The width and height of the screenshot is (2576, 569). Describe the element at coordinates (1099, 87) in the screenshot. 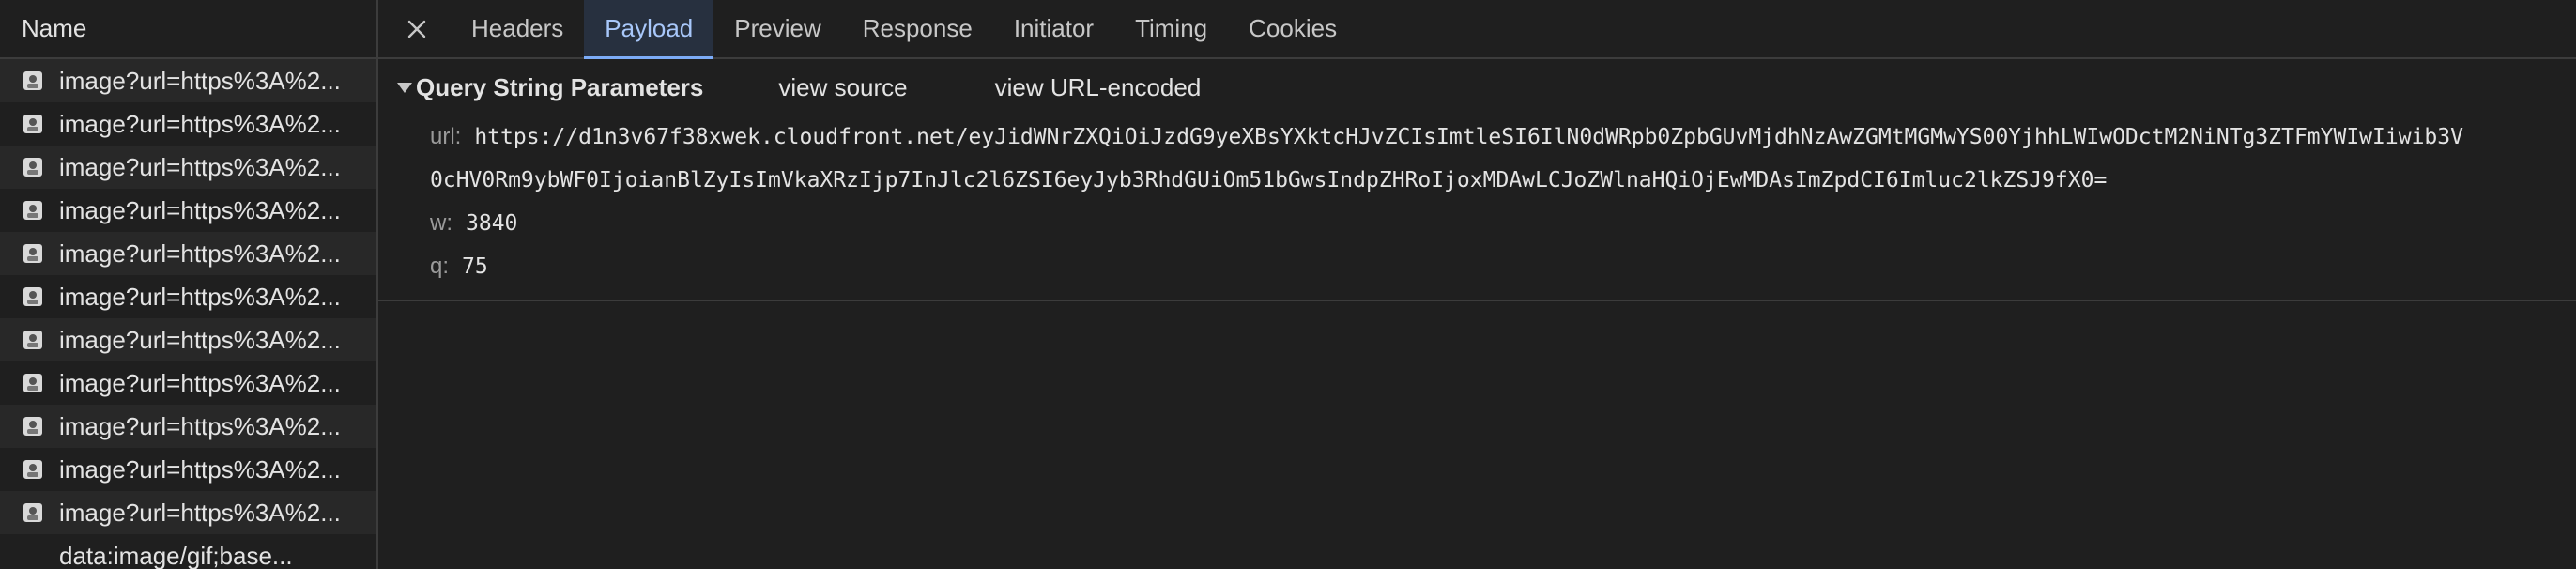

I see `view-url-encoded-link: view URL-encoded` at that location.